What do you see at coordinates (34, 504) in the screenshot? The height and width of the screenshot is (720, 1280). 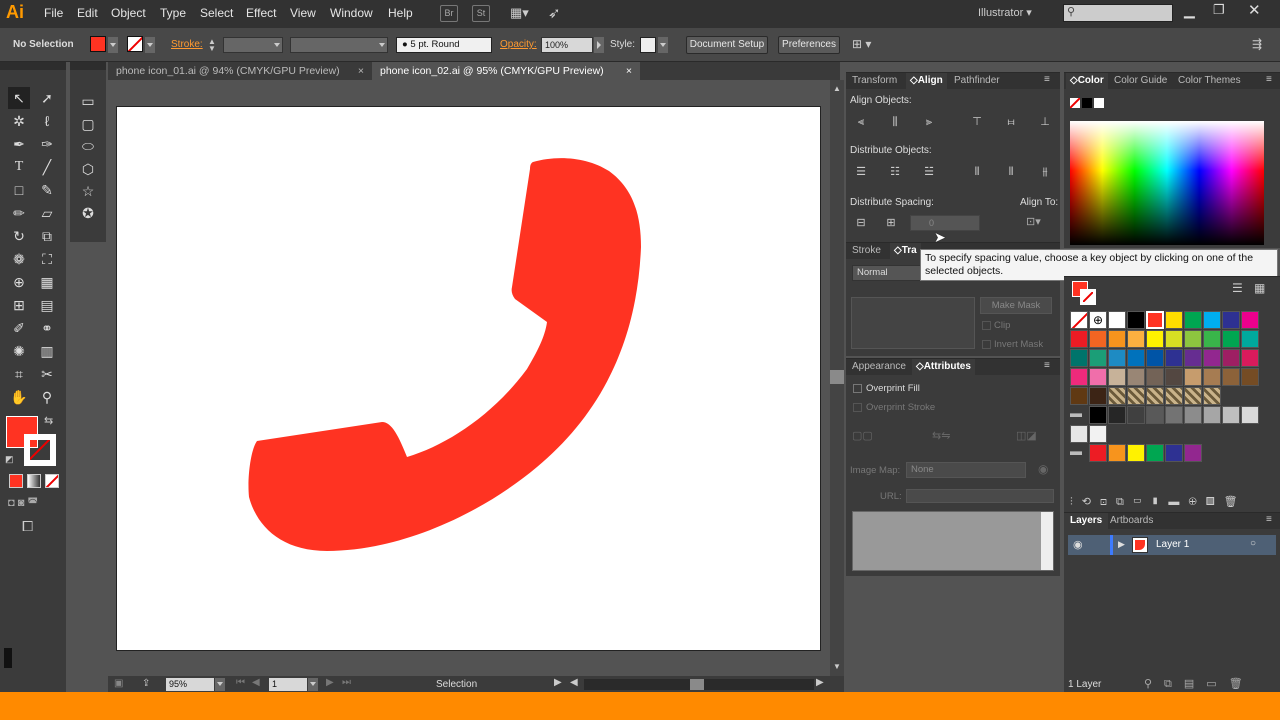 I see `drawing-modes-icon: ◘ ◙ ◚` at bounding box center [34, 504].